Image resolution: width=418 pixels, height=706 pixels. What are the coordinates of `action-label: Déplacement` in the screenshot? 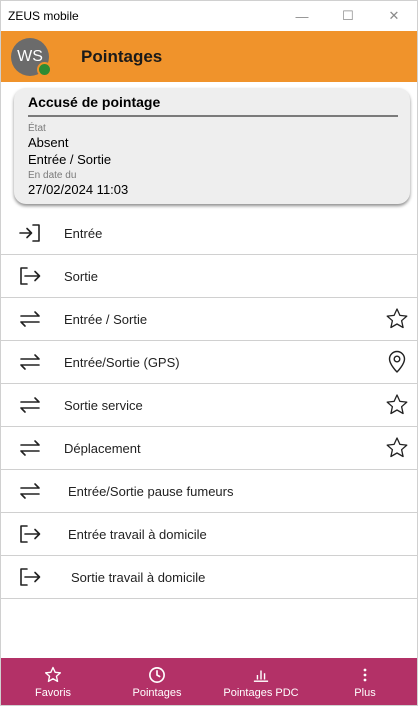 It's located at (102, 448).